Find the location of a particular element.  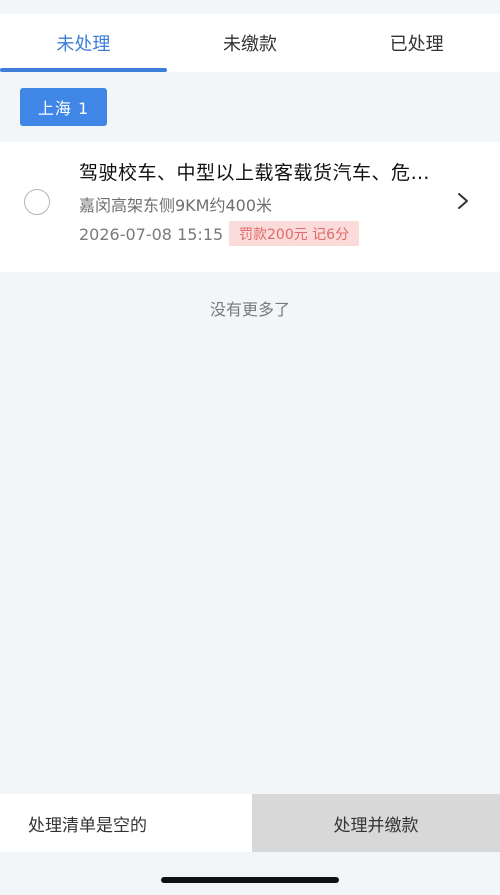

region-filter-bar: 上海 1 is located at coordinates (250, 107).